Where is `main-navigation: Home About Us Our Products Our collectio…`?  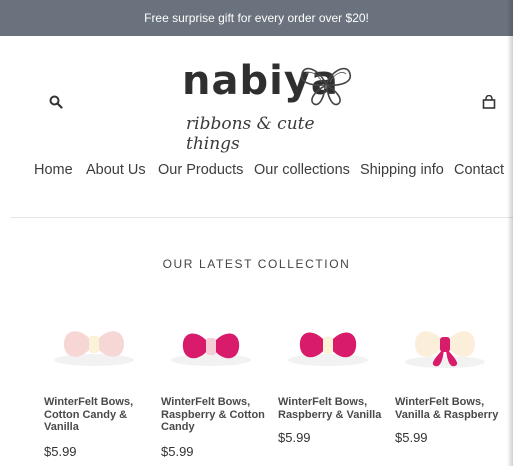 main-navigation: Home About Us Our Products Our collectio… is located at coordinates (256, 174).